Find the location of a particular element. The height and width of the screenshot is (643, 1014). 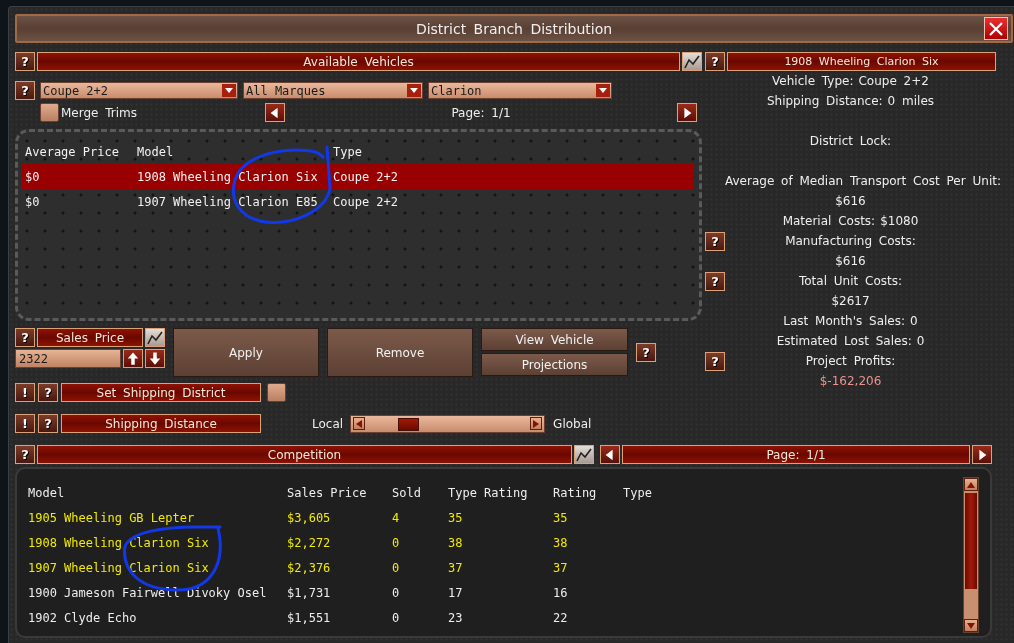

column-header: Type is located at coordinates (638, 492).